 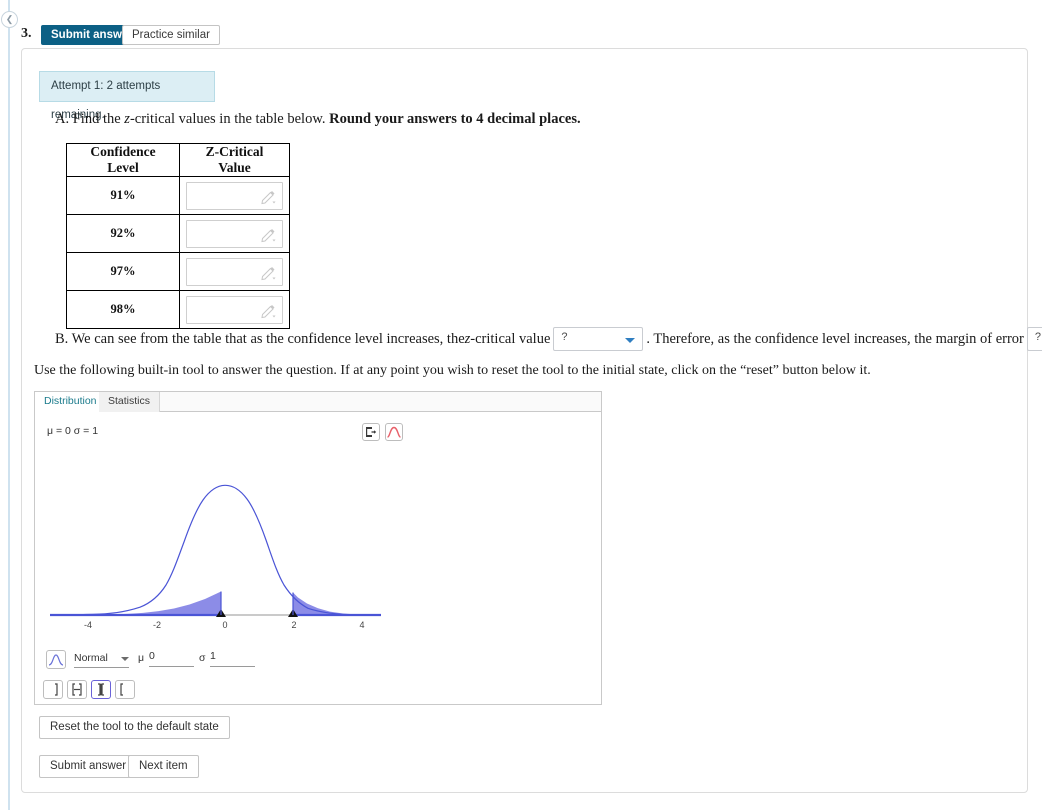 What do you see at coordinates (232, 658) in the screenshot?
I see `sigma-input: 1` at bounding box center [232, 658].